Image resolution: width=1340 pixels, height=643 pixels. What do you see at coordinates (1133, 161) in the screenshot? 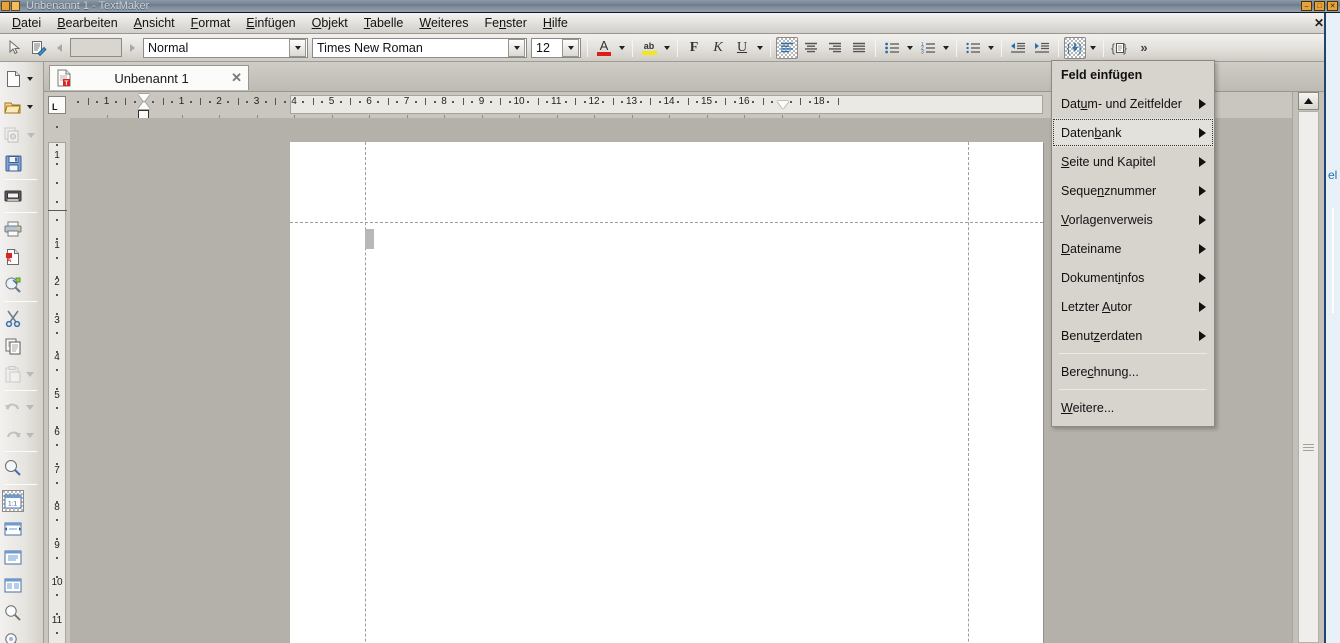
I see `popup-menu-item: Seite und Kapitel` at bounding box center [1133, 161].